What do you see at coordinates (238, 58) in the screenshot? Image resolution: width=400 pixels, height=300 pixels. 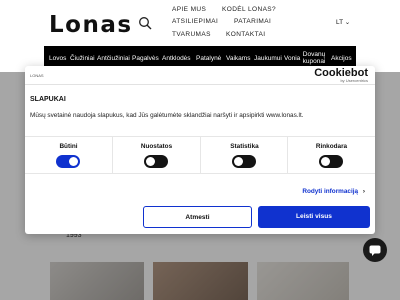 I see `category-item: Vaikams` at bounding box center [238, 58].